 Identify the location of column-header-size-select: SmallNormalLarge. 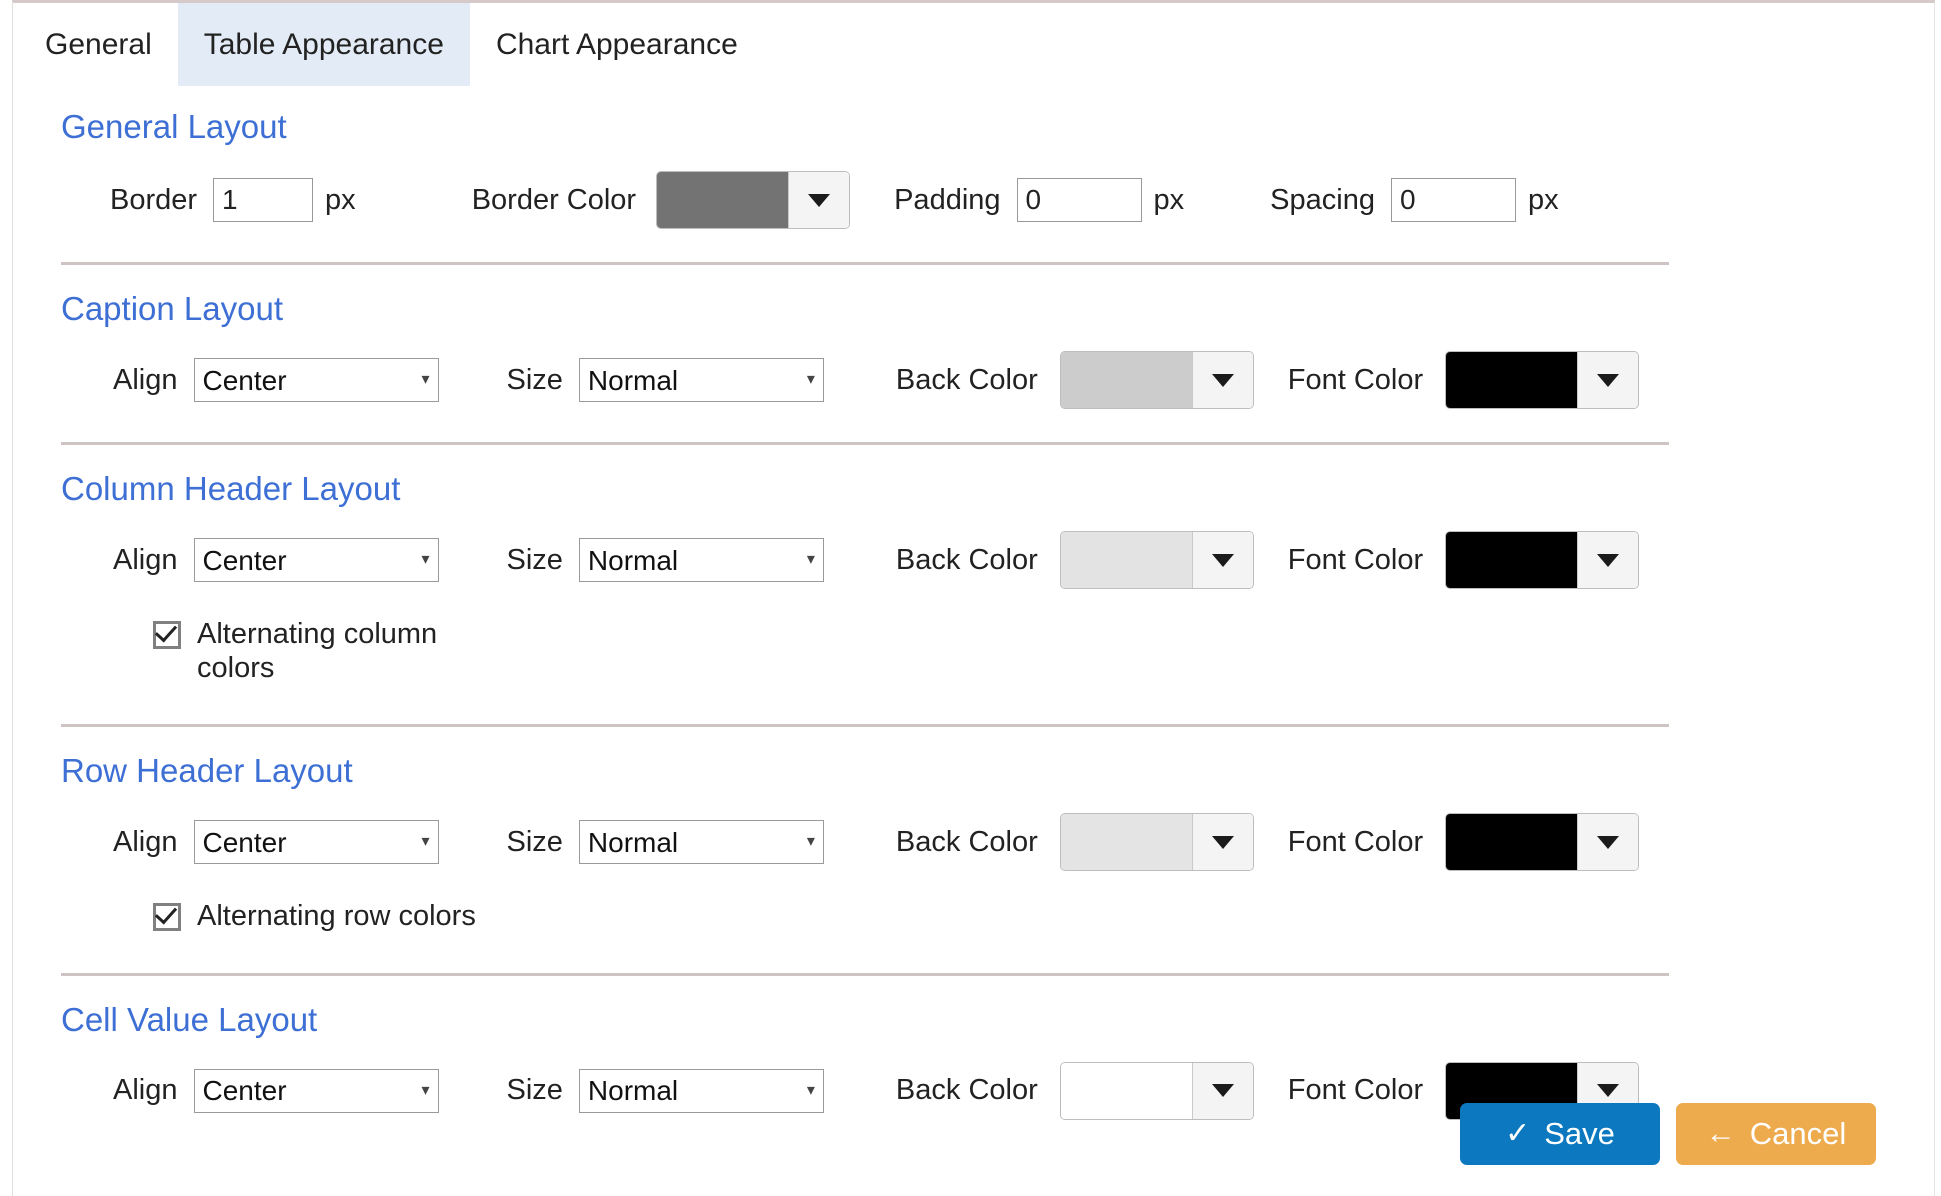
(701, 560).